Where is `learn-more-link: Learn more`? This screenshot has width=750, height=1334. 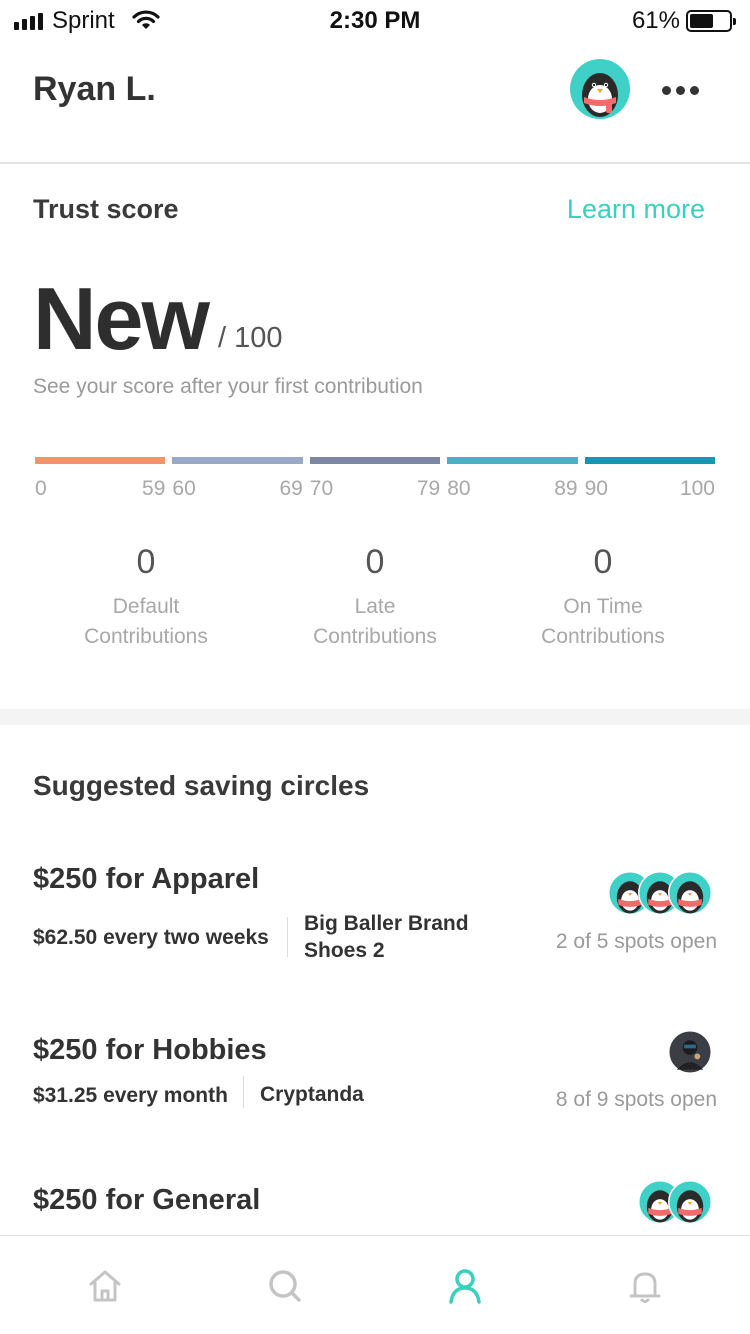 learn-more-link: Learn more is located at coordinates (636, 209).